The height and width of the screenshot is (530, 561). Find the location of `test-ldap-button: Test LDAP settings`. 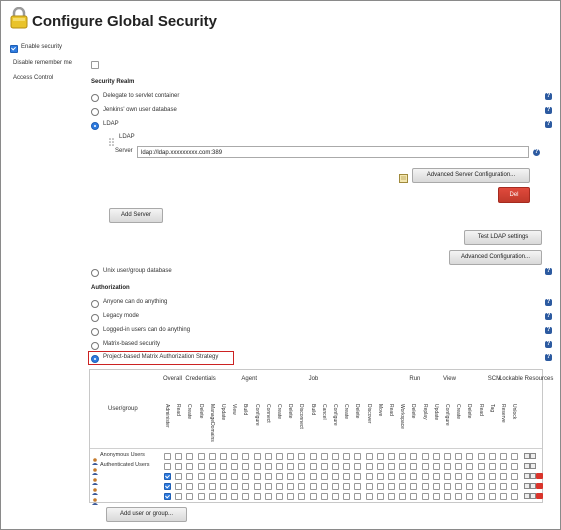

test-ldap-button: Test LDAP settings is located at coordinates (503, 237).